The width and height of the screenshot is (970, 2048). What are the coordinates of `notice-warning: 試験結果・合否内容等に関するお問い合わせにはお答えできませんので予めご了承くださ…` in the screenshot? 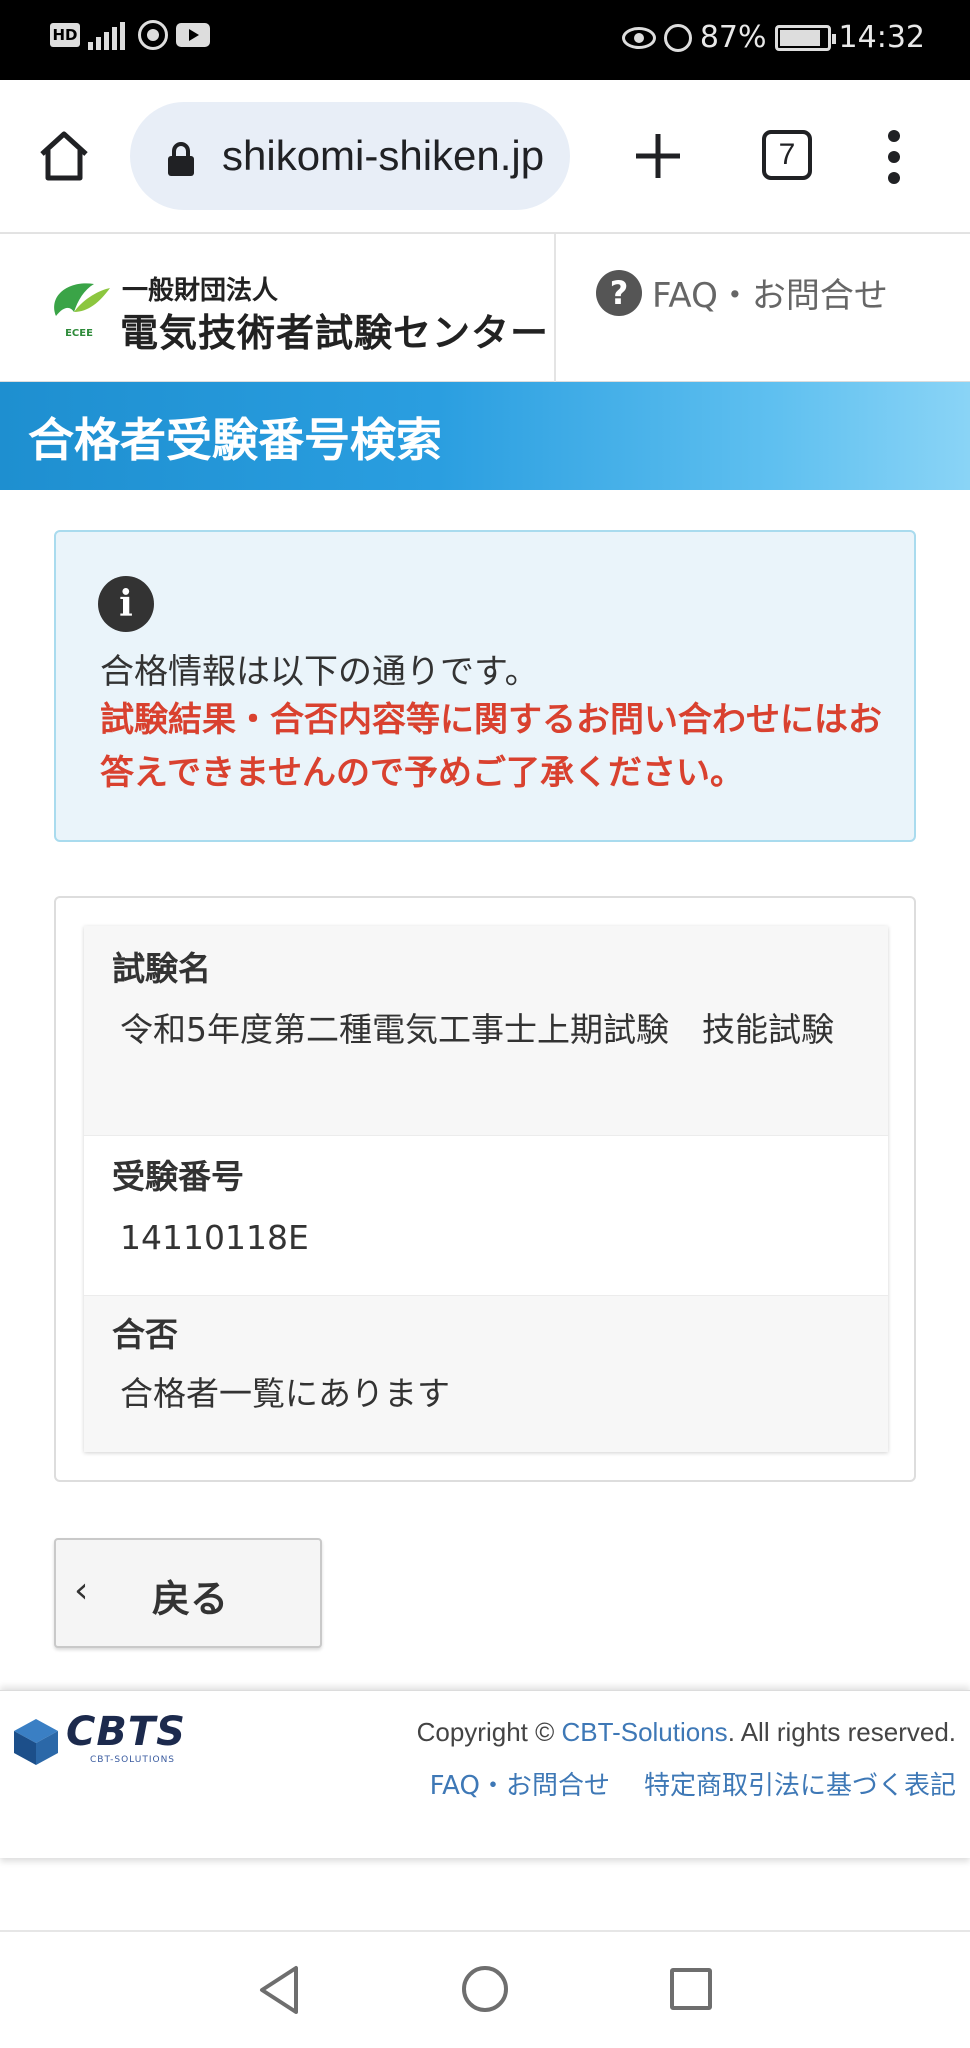 It's located at (491, 746).